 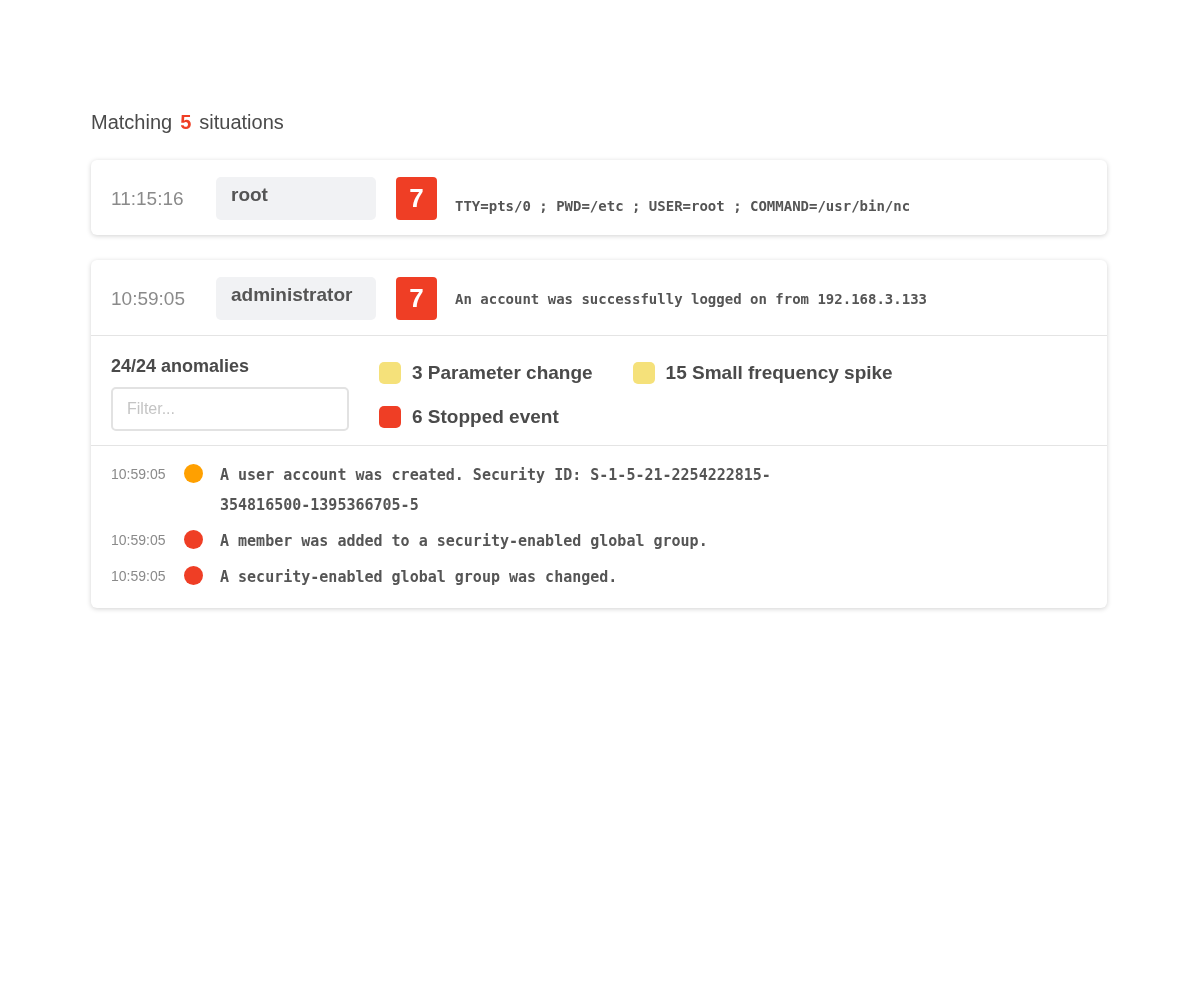 I want to click on user-label: administrator, so click(x=296, y=298).